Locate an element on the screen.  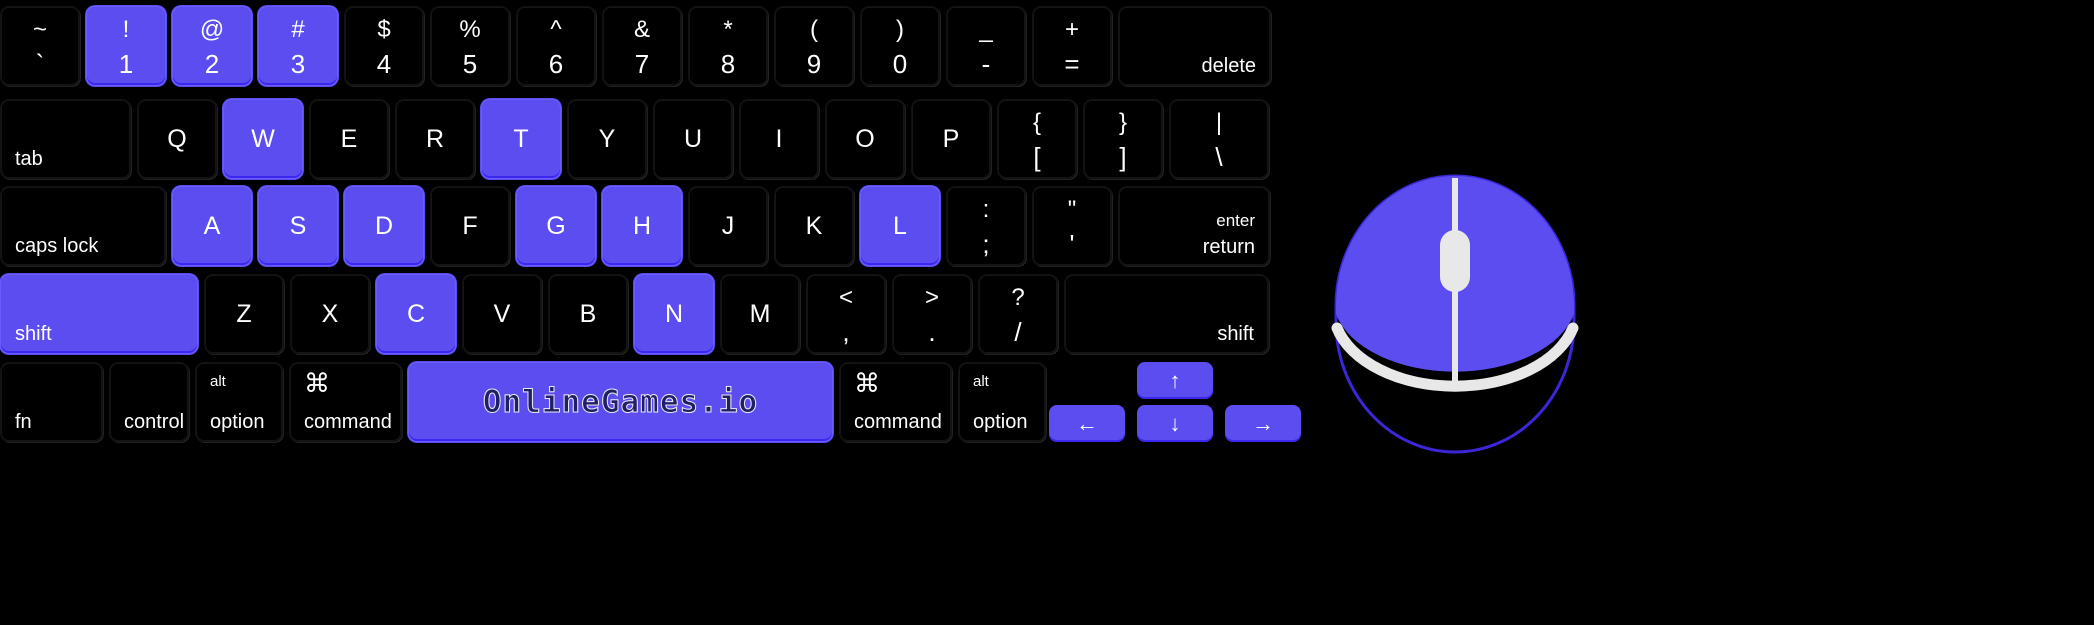
key-j: J is located at coordinates (728, 226).